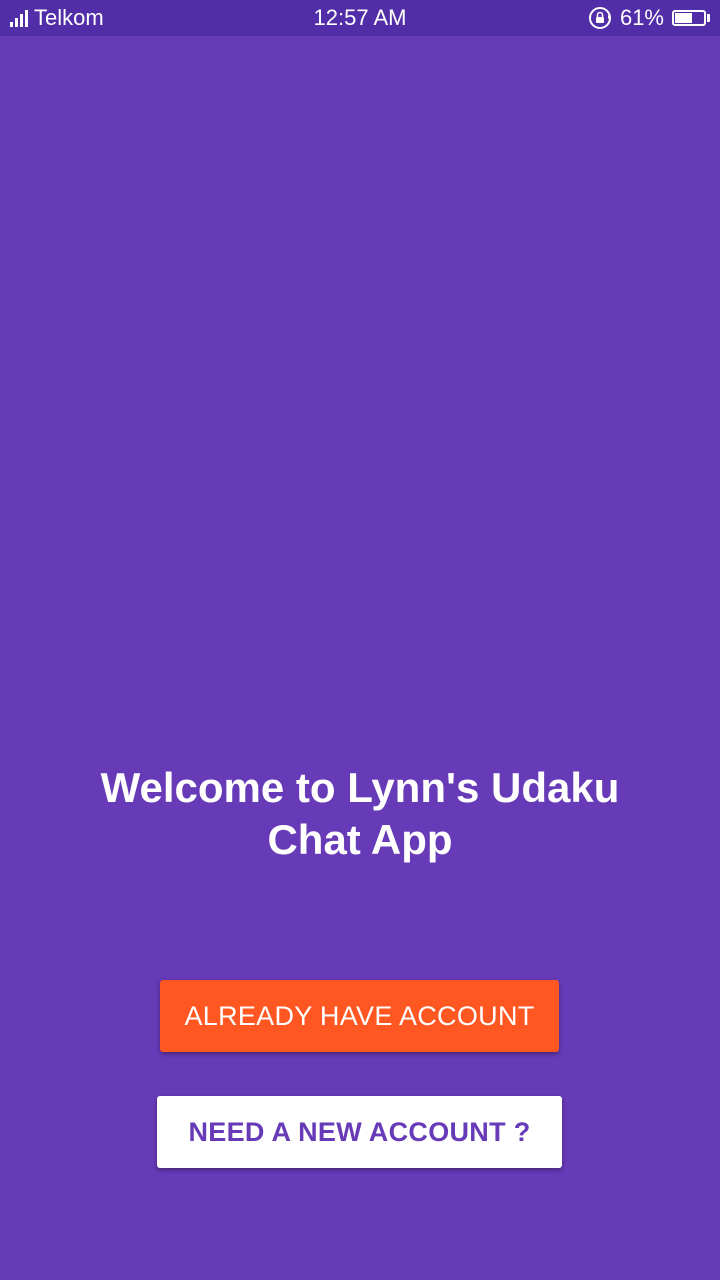 The image size is (720, 1280). I want to click on status-bar: Telkom 12:57 AM 61%, so click(360, 18).